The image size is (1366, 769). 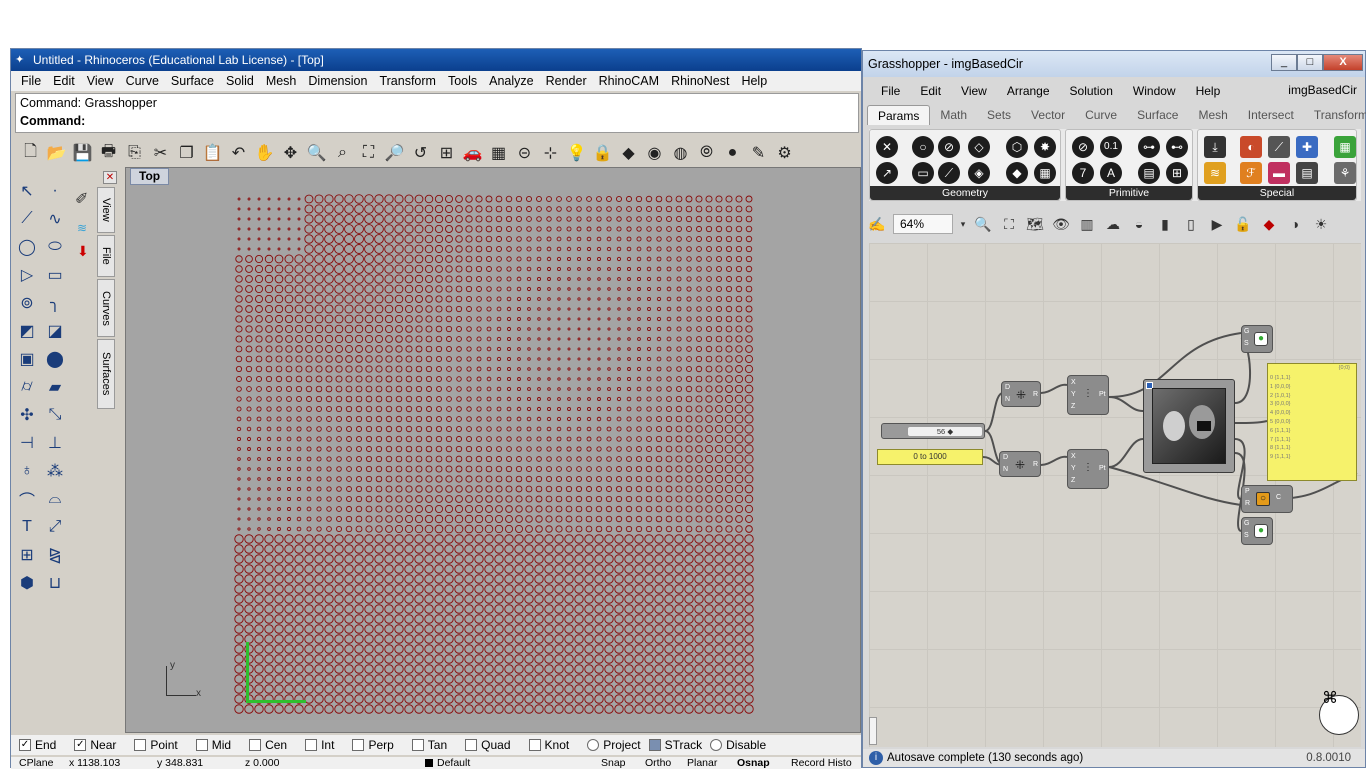 What do you see at coordinates (281, 81) in the screenshot?
I see `menu-mesh: Mesh` at bounding box center [281, 81].